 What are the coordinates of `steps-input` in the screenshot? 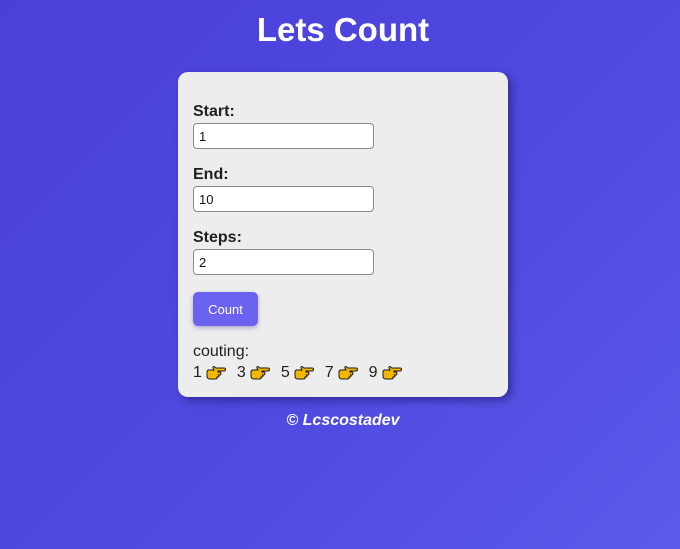 It's located at (283, 262).